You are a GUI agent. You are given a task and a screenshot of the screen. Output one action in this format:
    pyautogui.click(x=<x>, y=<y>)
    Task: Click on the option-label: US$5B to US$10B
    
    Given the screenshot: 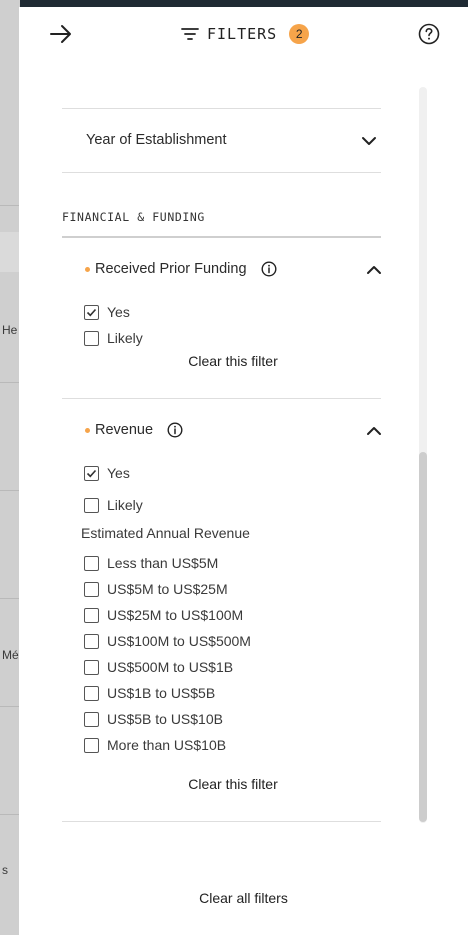 What is the action you would take?
    pyautogui.click(x=165, y=719)
    